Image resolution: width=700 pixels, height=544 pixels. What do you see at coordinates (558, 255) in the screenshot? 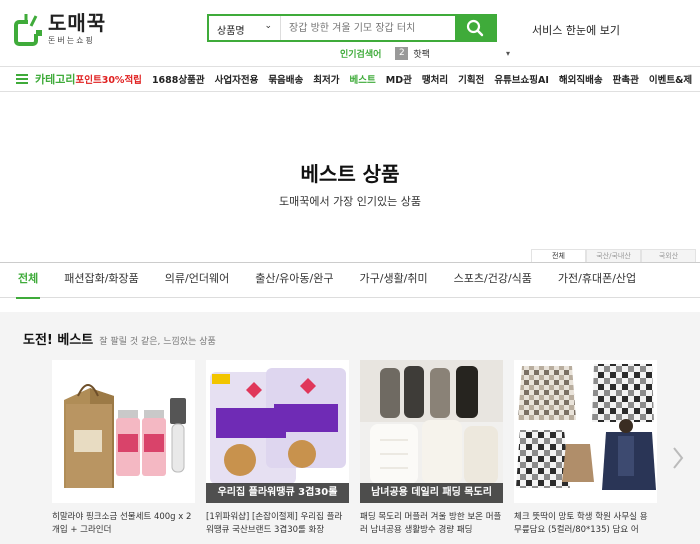
I see `region-tab: 전체` at bounding box center [558, 255].